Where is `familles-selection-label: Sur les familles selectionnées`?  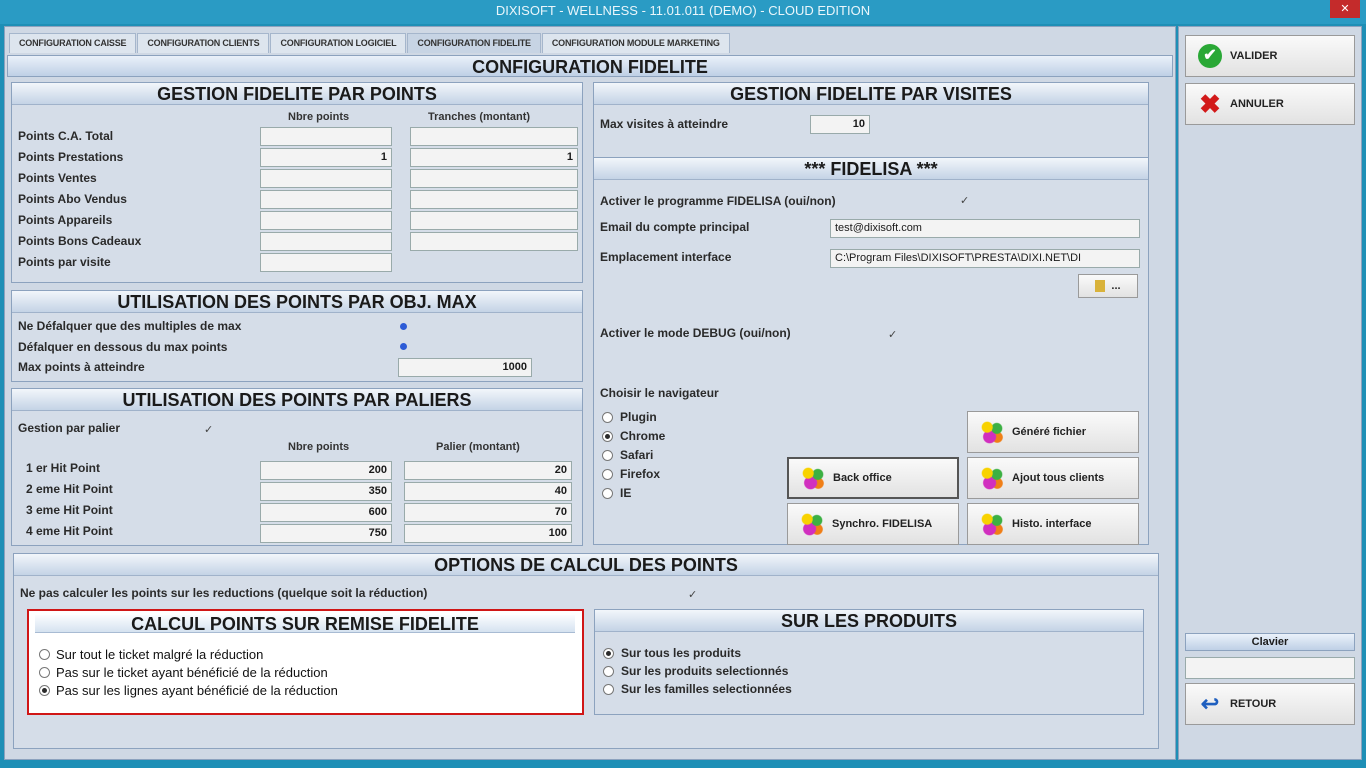 familles-selection-label: Sur les familles selectionnées is located at coordinates (706, 689).